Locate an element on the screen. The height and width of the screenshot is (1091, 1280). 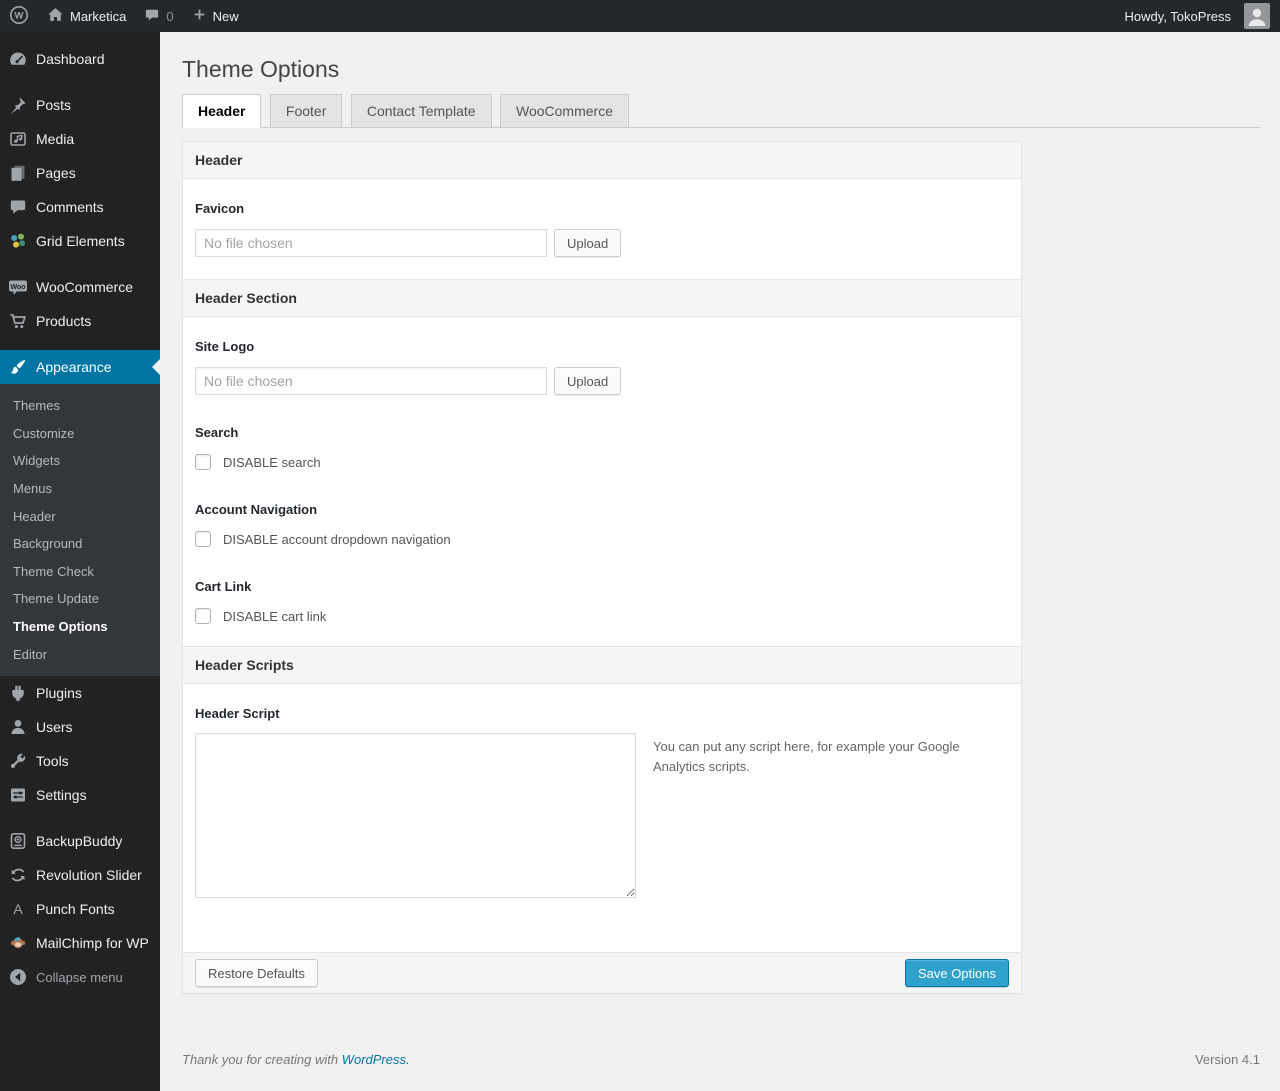
submenu-item-widgets: Widgets is located at coordinates (80, 461).